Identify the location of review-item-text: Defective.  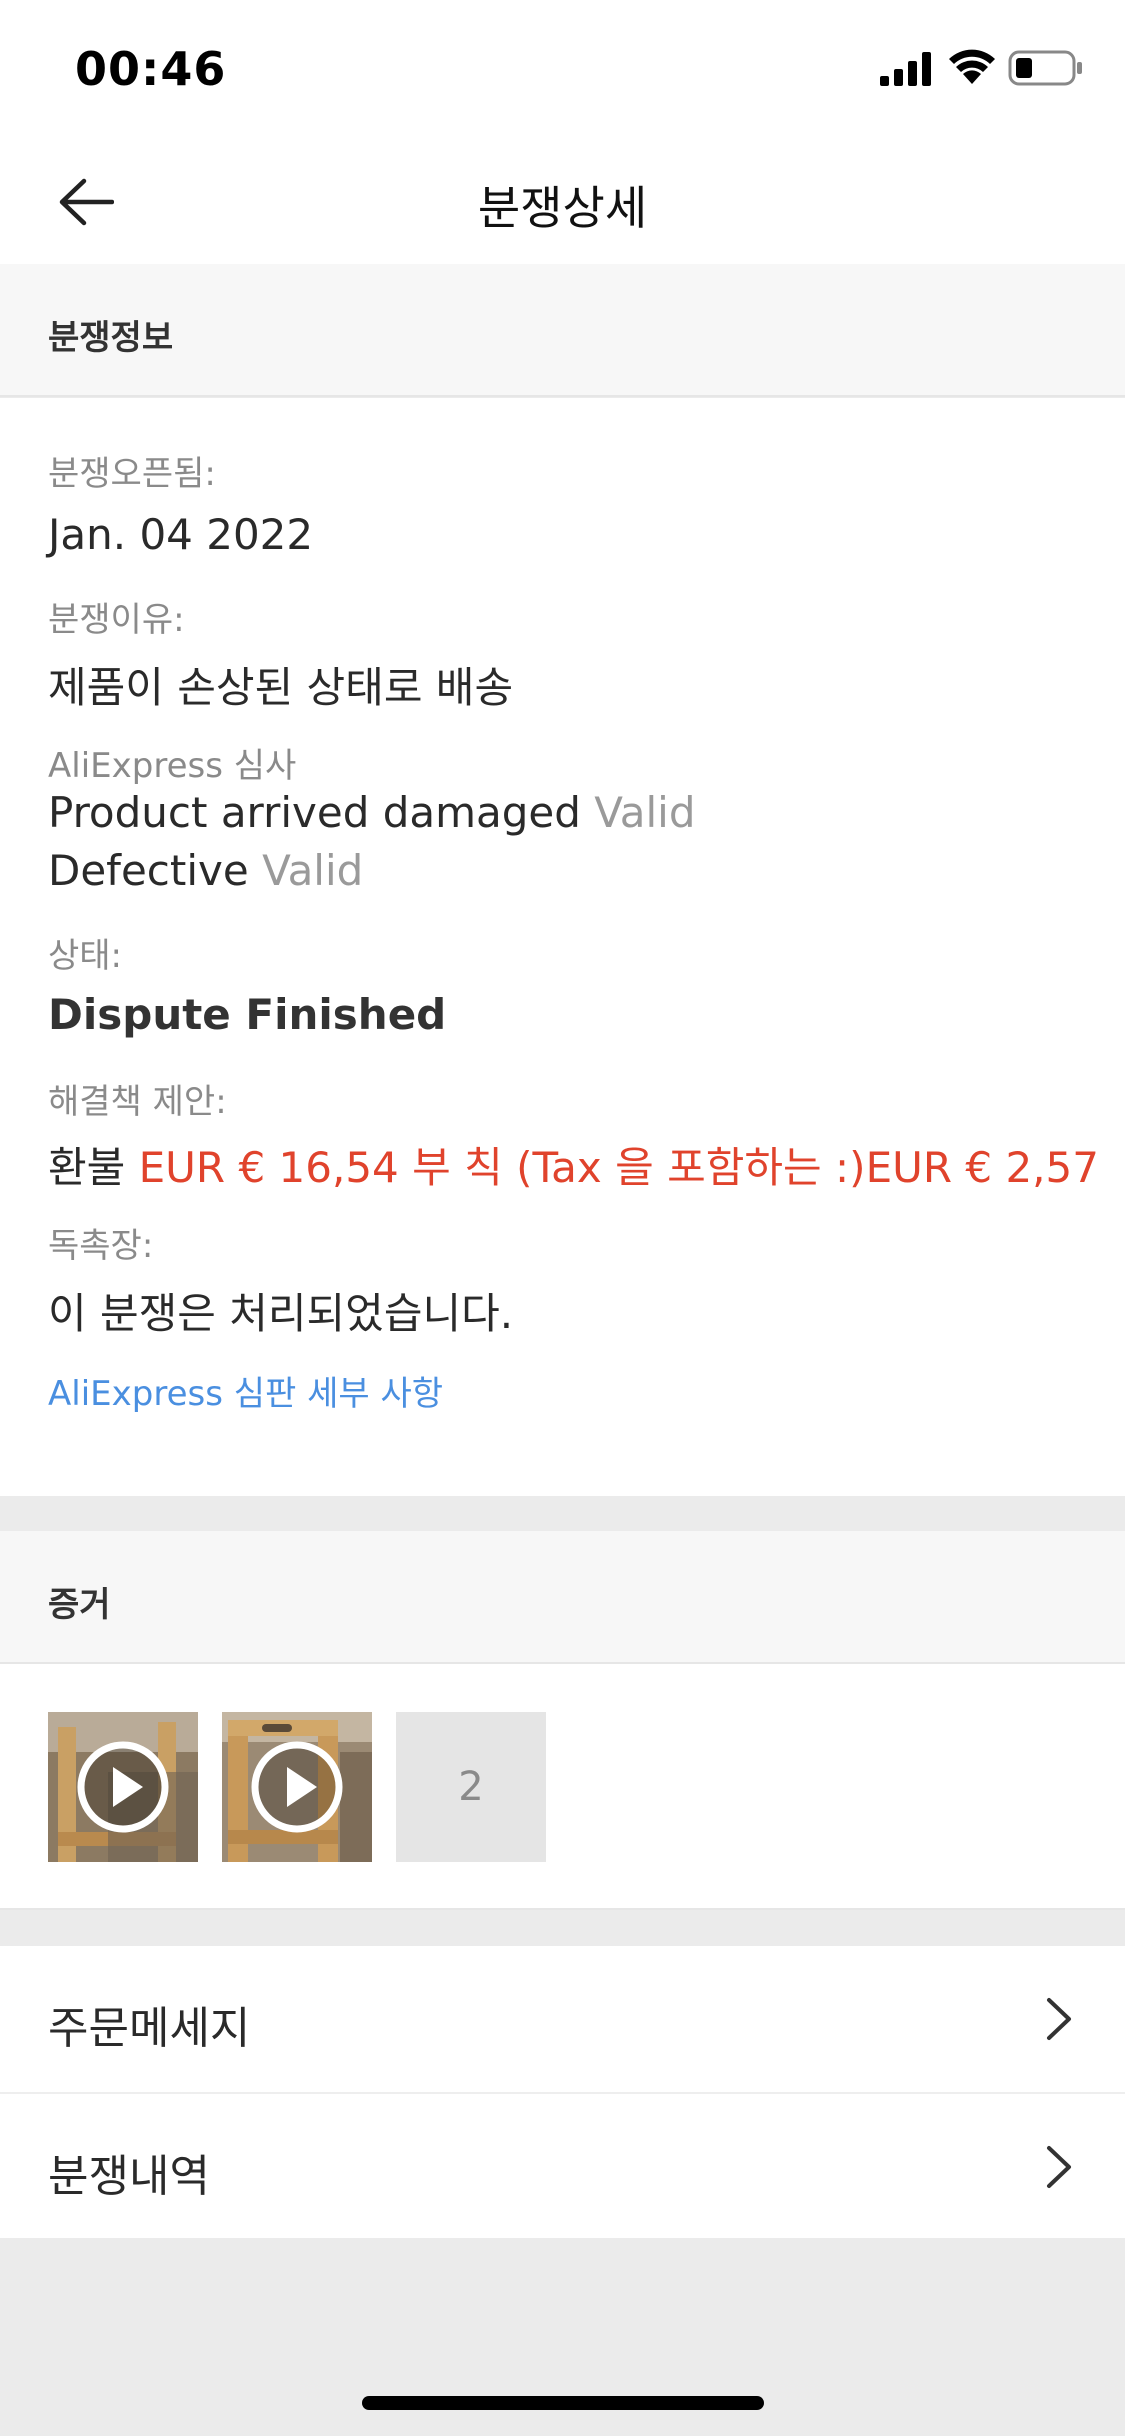
(148, 870).